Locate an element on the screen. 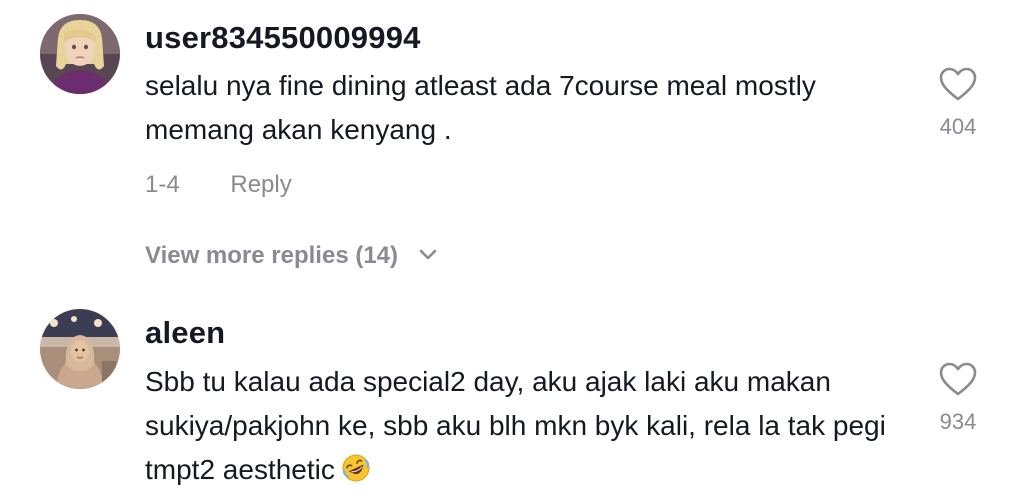  like-button: 404 is located at coordinates (958, 103).